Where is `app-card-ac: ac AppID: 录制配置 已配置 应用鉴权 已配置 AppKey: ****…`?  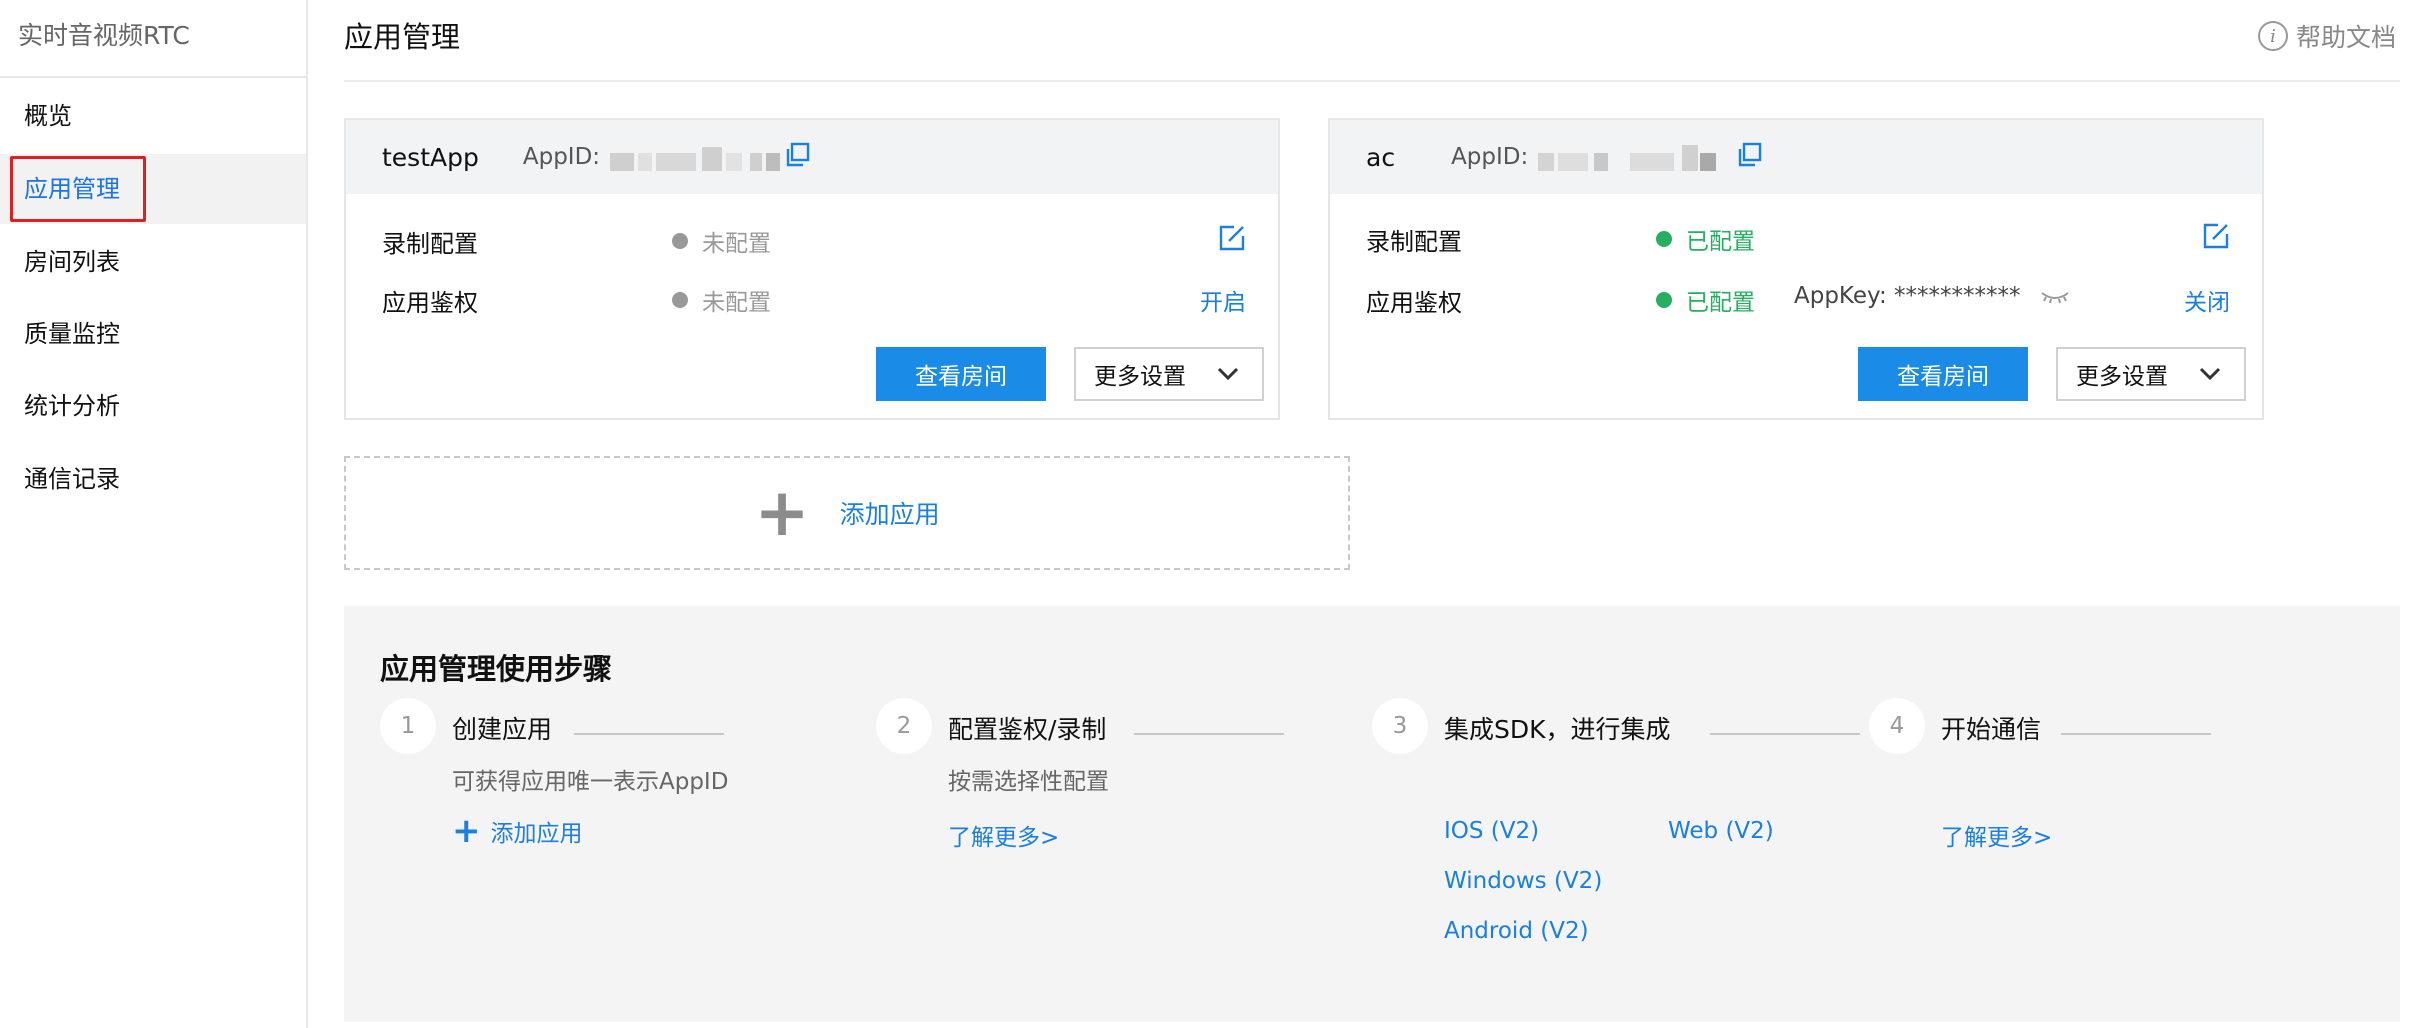 app-card-ac: ac AppID: 录制配置 已配置 应用鉴权 已配置 AppKey: ****… is located at coordinates (1796, 269).